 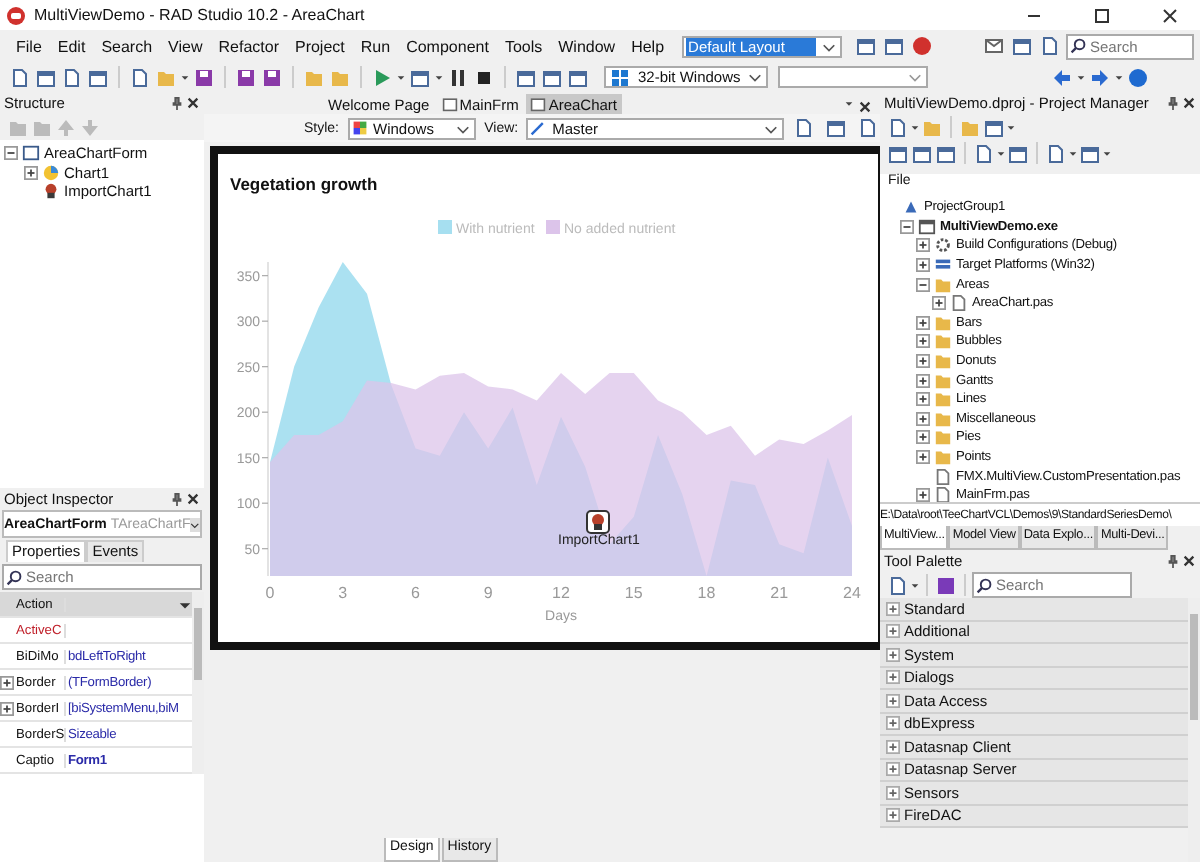 What do you see at coordinates (633, 593) in the screenshot?
I see `x-tick-label: 15` at bounding box center [633, 593].